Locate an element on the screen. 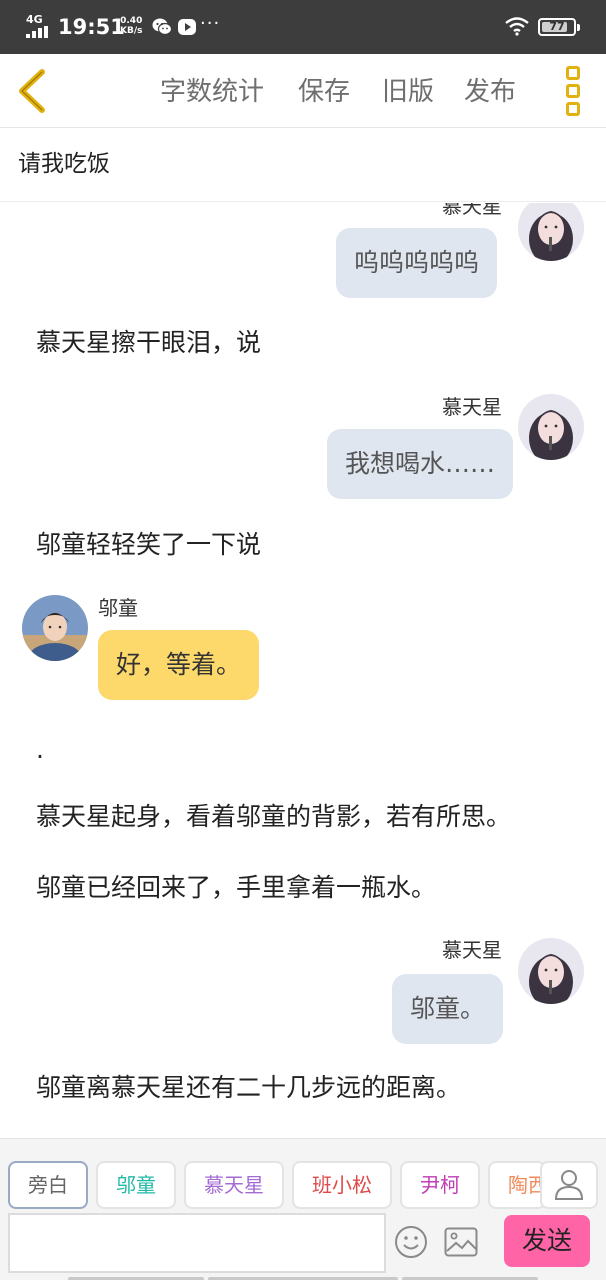 This screenshot has height=1280, width=606. narration-text: 慕天星擦干眼泪，说 is located at coordinates (148, 343).